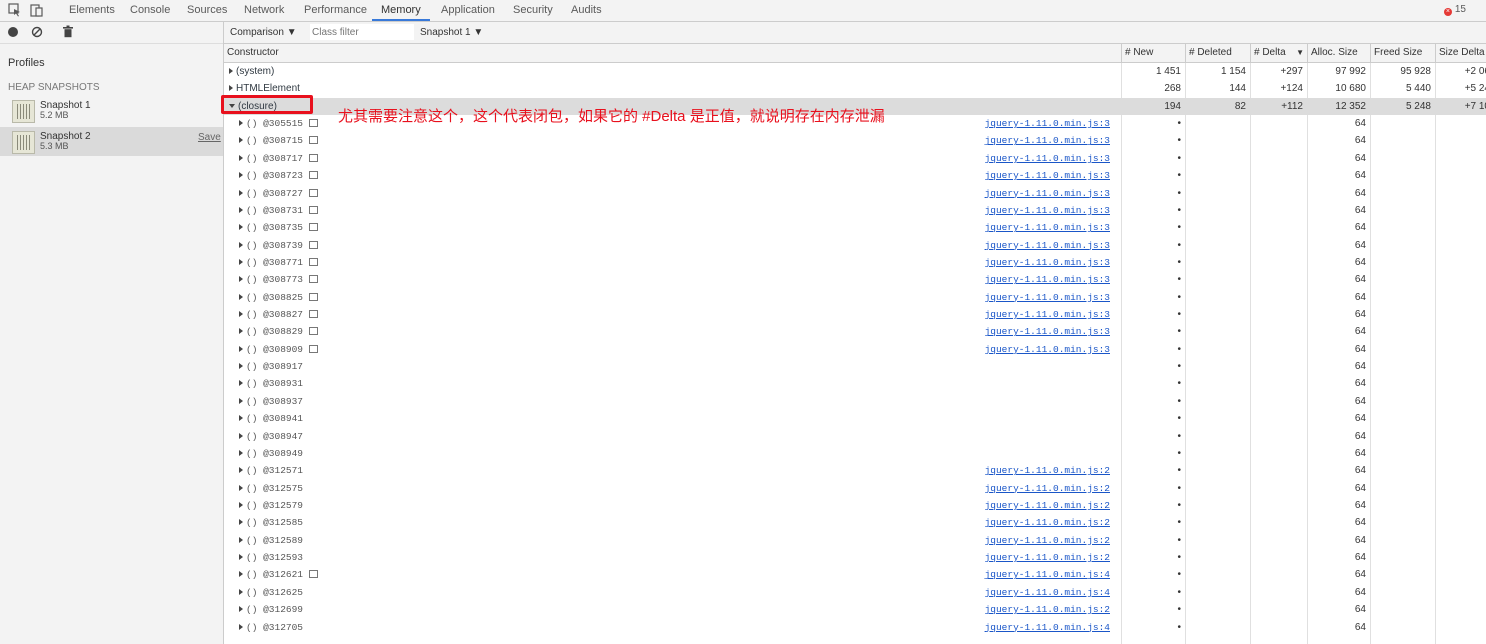  I want to click on table-row: () @308947 • 64, so click(855, 436).